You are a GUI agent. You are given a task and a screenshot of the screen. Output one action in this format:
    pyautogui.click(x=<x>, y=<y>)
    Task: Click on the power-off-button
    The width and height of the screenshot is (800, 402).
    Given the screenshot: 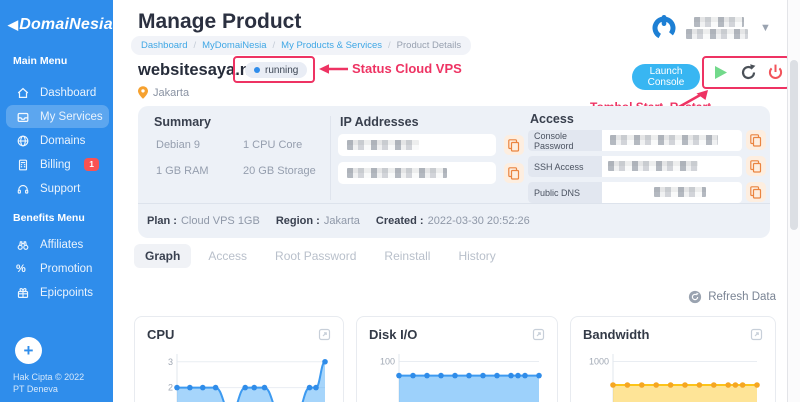 What is the action you would take?
    pyautogui.click(x=775, y=72)
    